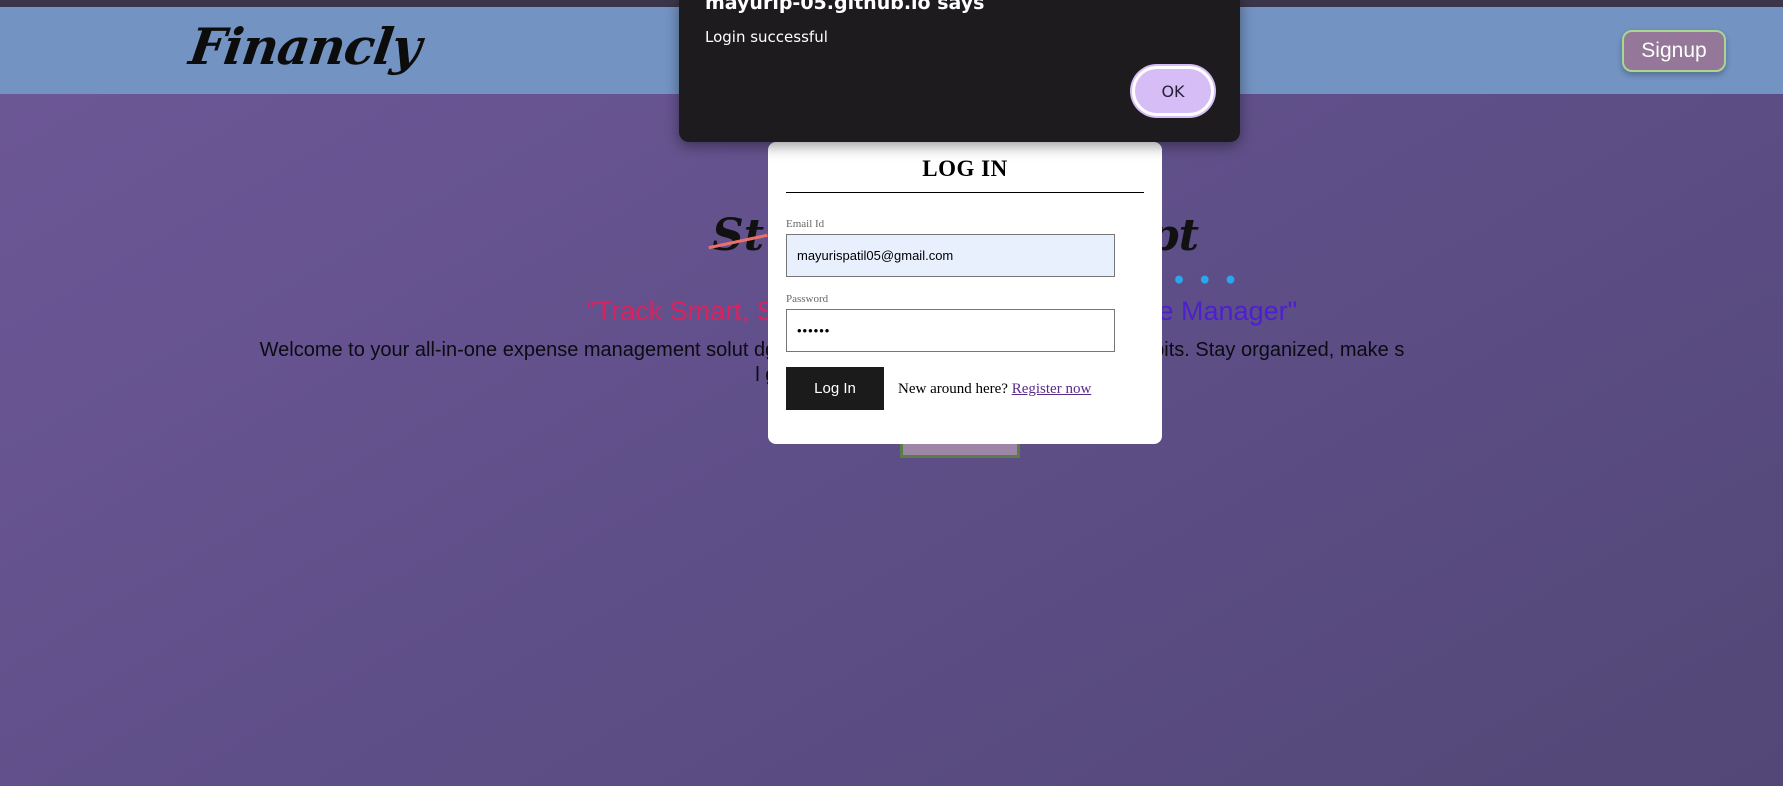 This screenshot has height=786, width=1783. I want to click on title-divider, so click(965, 192).